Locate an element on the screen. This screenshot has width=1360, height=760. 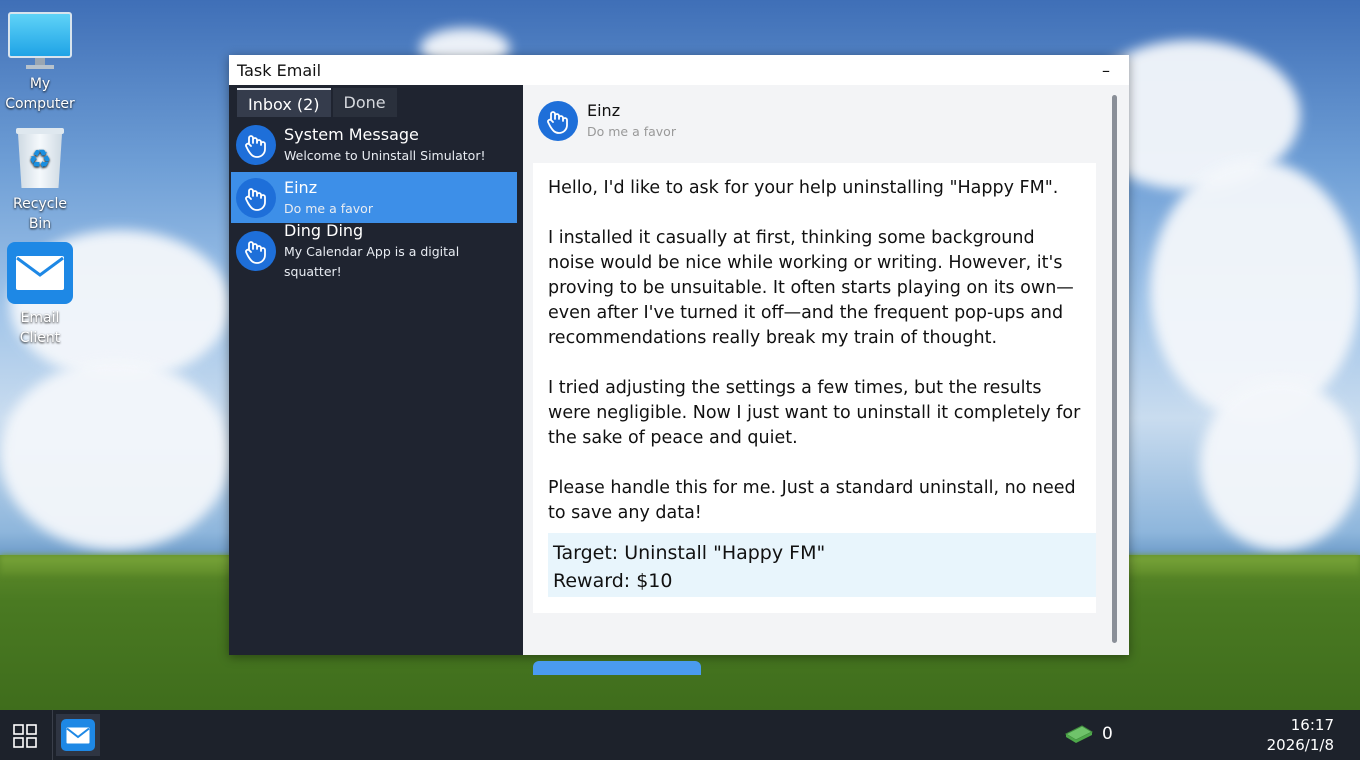
task-summary-box: Target: Uninstall "Happy FM" Reward: $10 is located at coordinates (822, 565).